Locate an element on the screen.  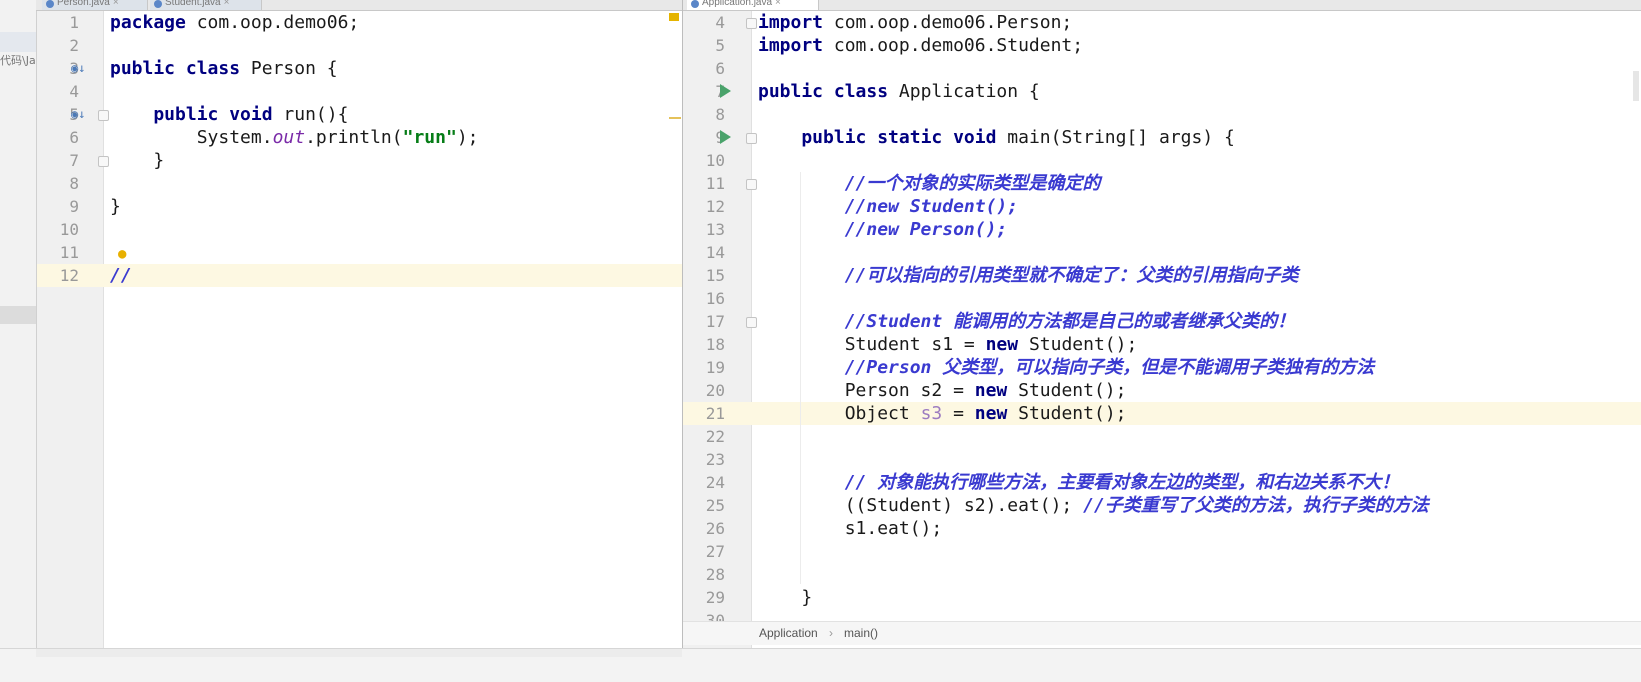
code-line: 28 is located at coordinates (1162, 574).